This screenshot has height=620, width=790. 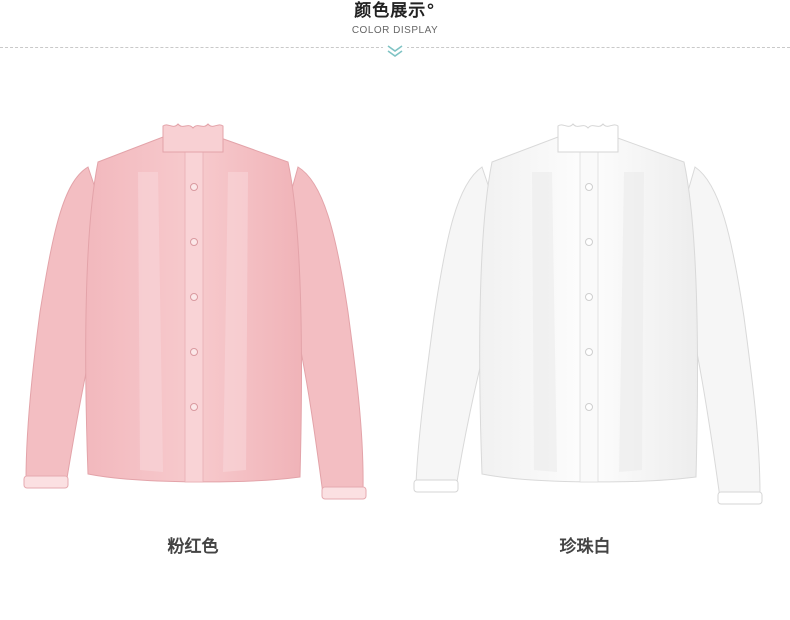 What do you see at coordinates (395, 11) in the screenshot?
I see `section-title: 颜色展示°` at bounding box center [395, 11].